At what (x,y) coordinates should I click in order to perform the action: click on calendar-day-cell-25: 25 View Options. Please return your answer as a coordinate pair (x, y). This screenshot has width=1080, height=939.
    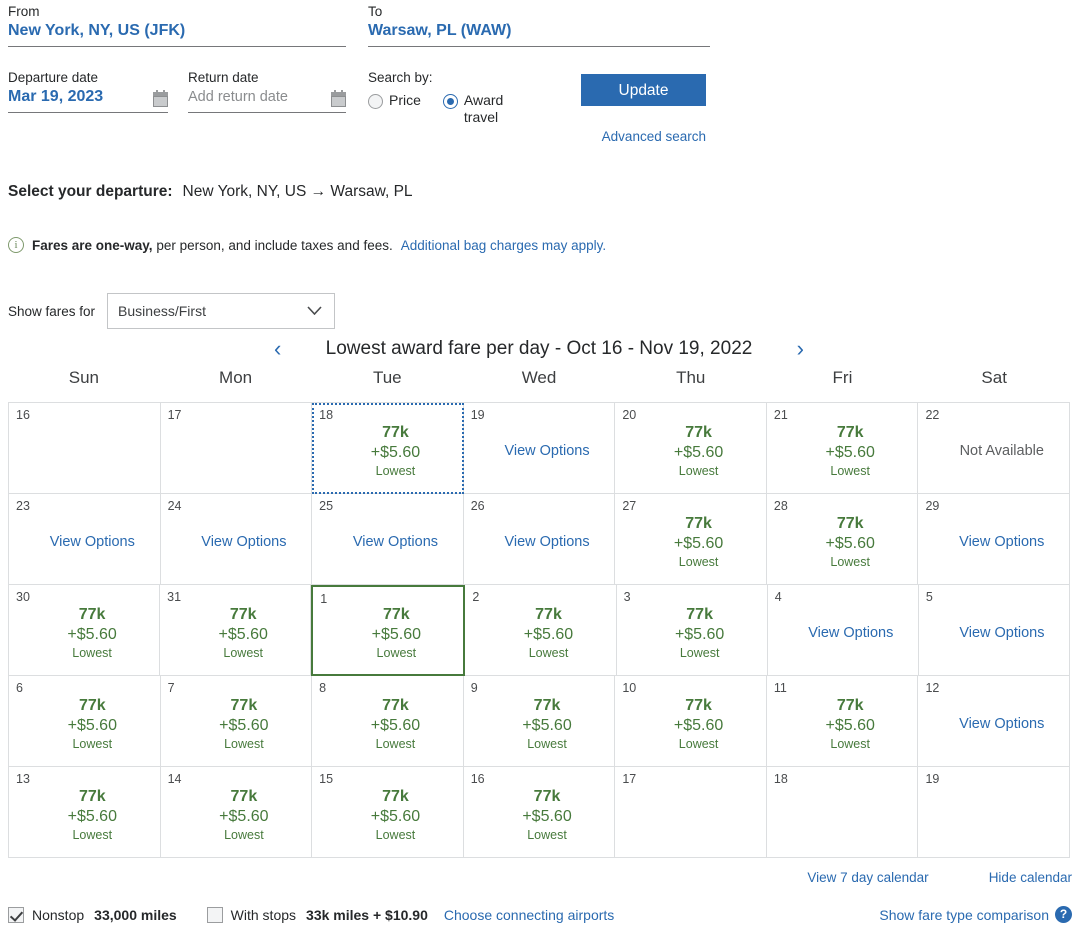
    Looking at the image, I should click on (388, 539).